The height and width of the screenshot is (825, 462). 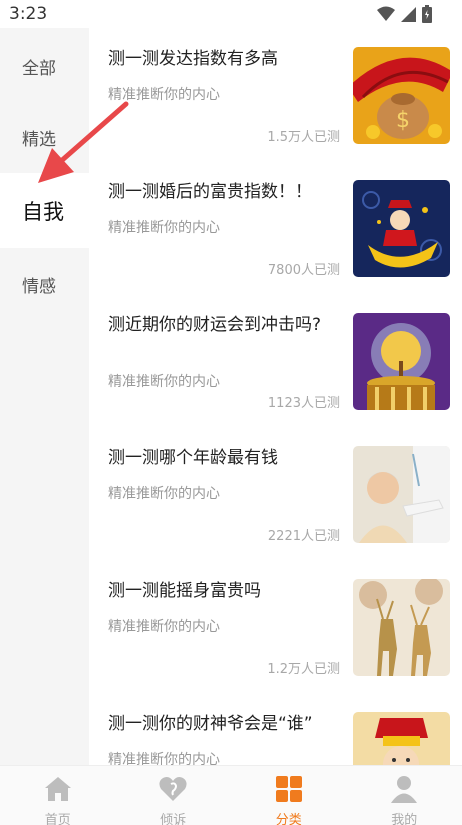 What do you see at coordinates (401, 494) in the screenshot?
I see `elderly-care-photo` at bounding box center [401, 494].